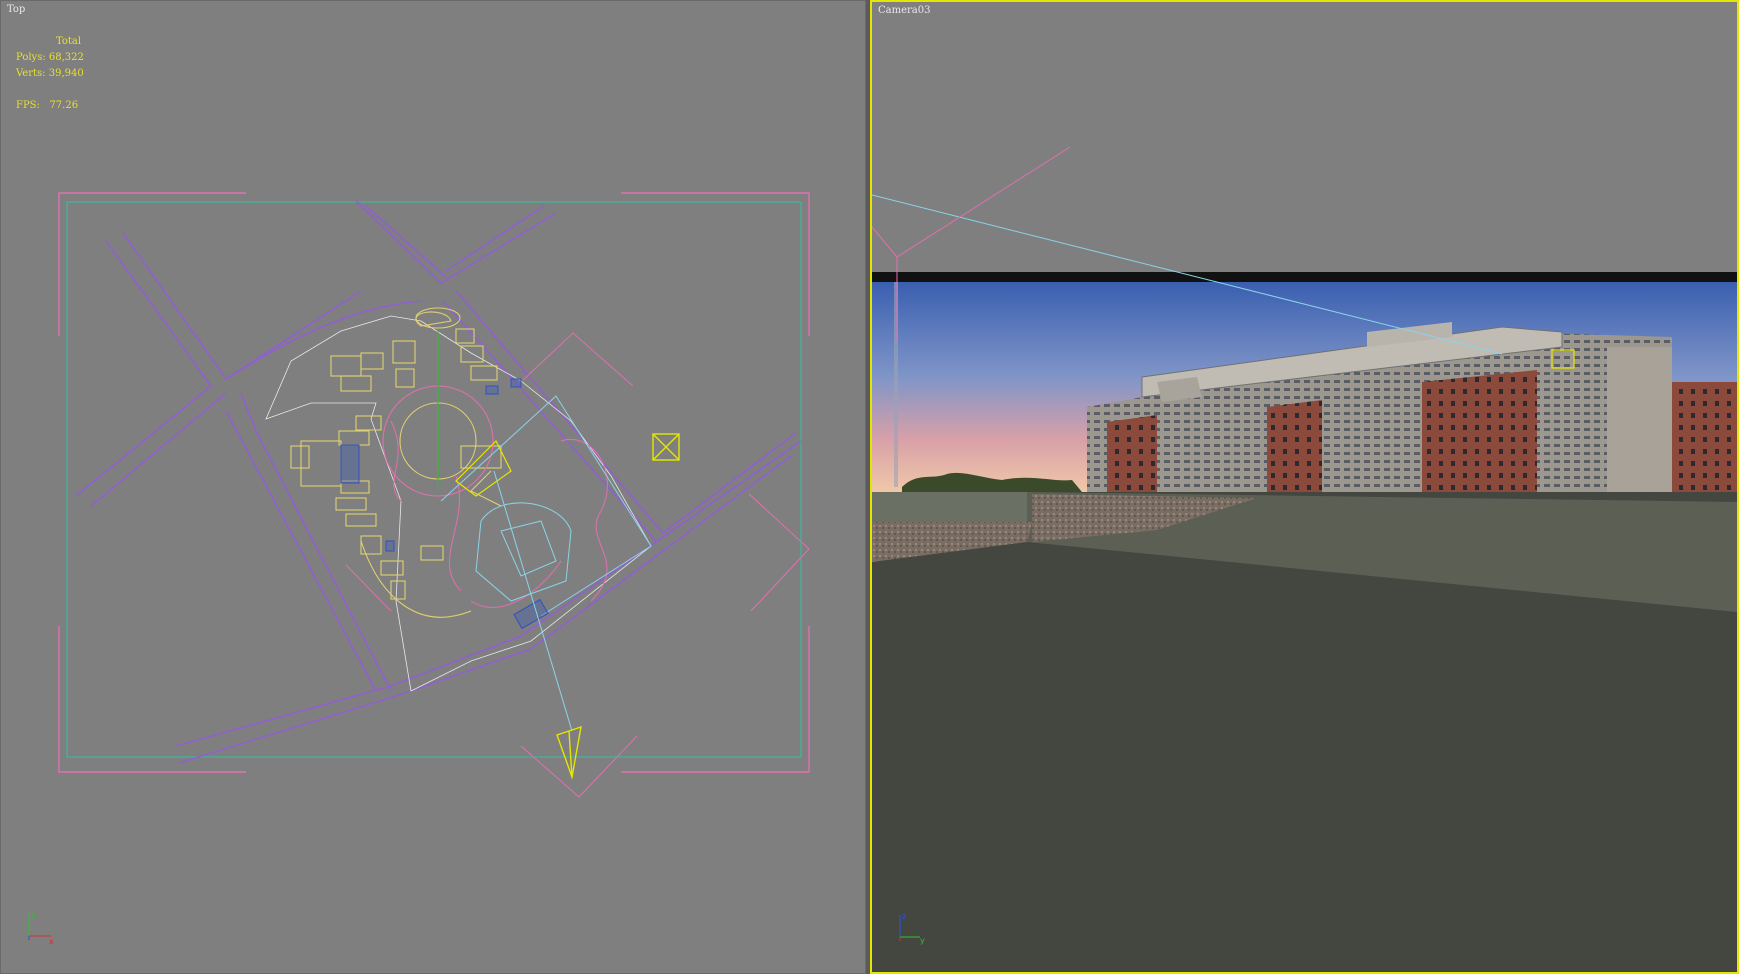 Image resolution: width=1739 pixels, height=974 pixels. What do you see at coordinates (41, 928) in the screenshot?
I see `axis-tripod-icon: x y` at bounding box center [41, 928].